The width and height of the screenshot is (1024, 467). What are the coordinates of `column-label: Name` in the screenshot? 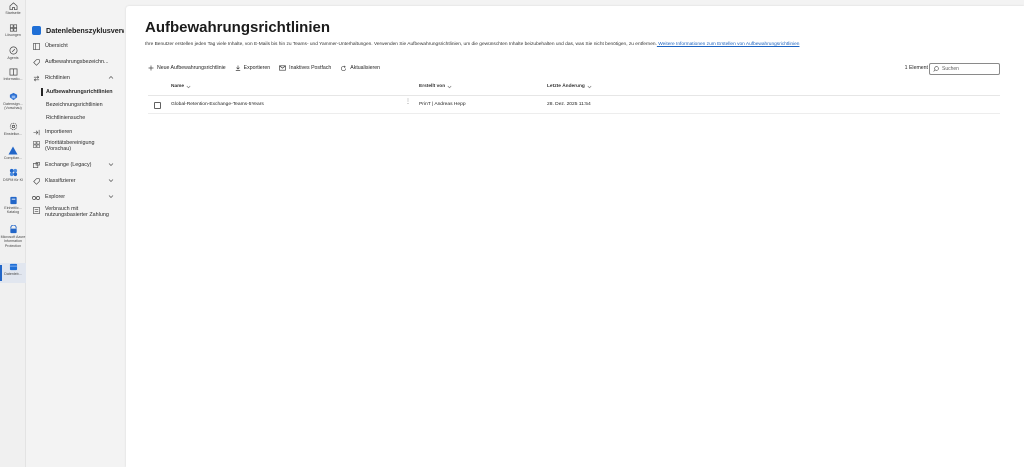 It's located at (178, 86).